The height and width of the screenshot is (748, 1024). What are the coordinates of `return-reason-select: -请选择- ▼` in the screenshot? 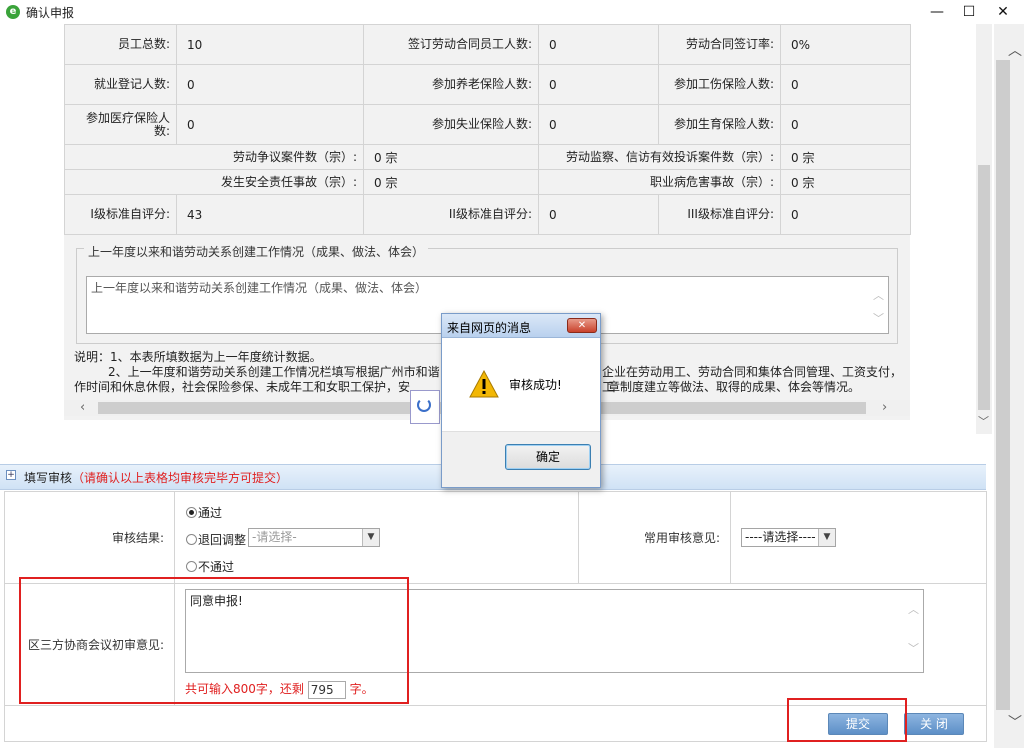 It's located at (314, 537).